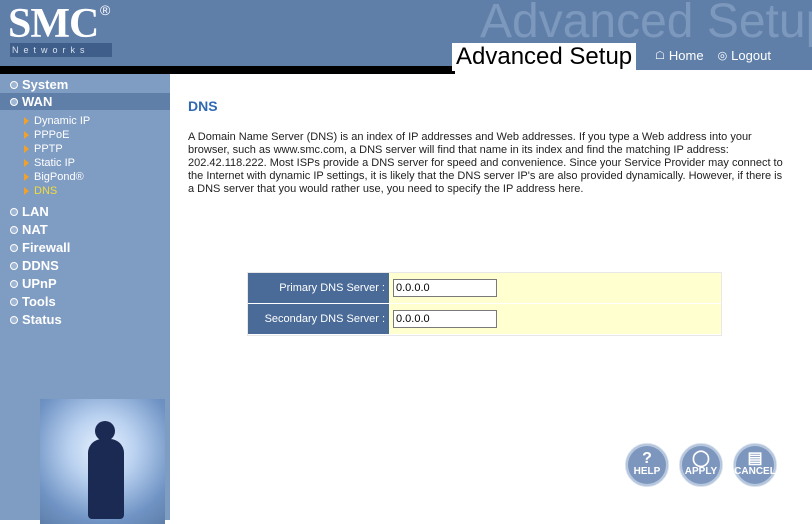 The width and height of the screenshot is (812, 524). I want to click on logo-subtitle: Networks, so click(61, 50).